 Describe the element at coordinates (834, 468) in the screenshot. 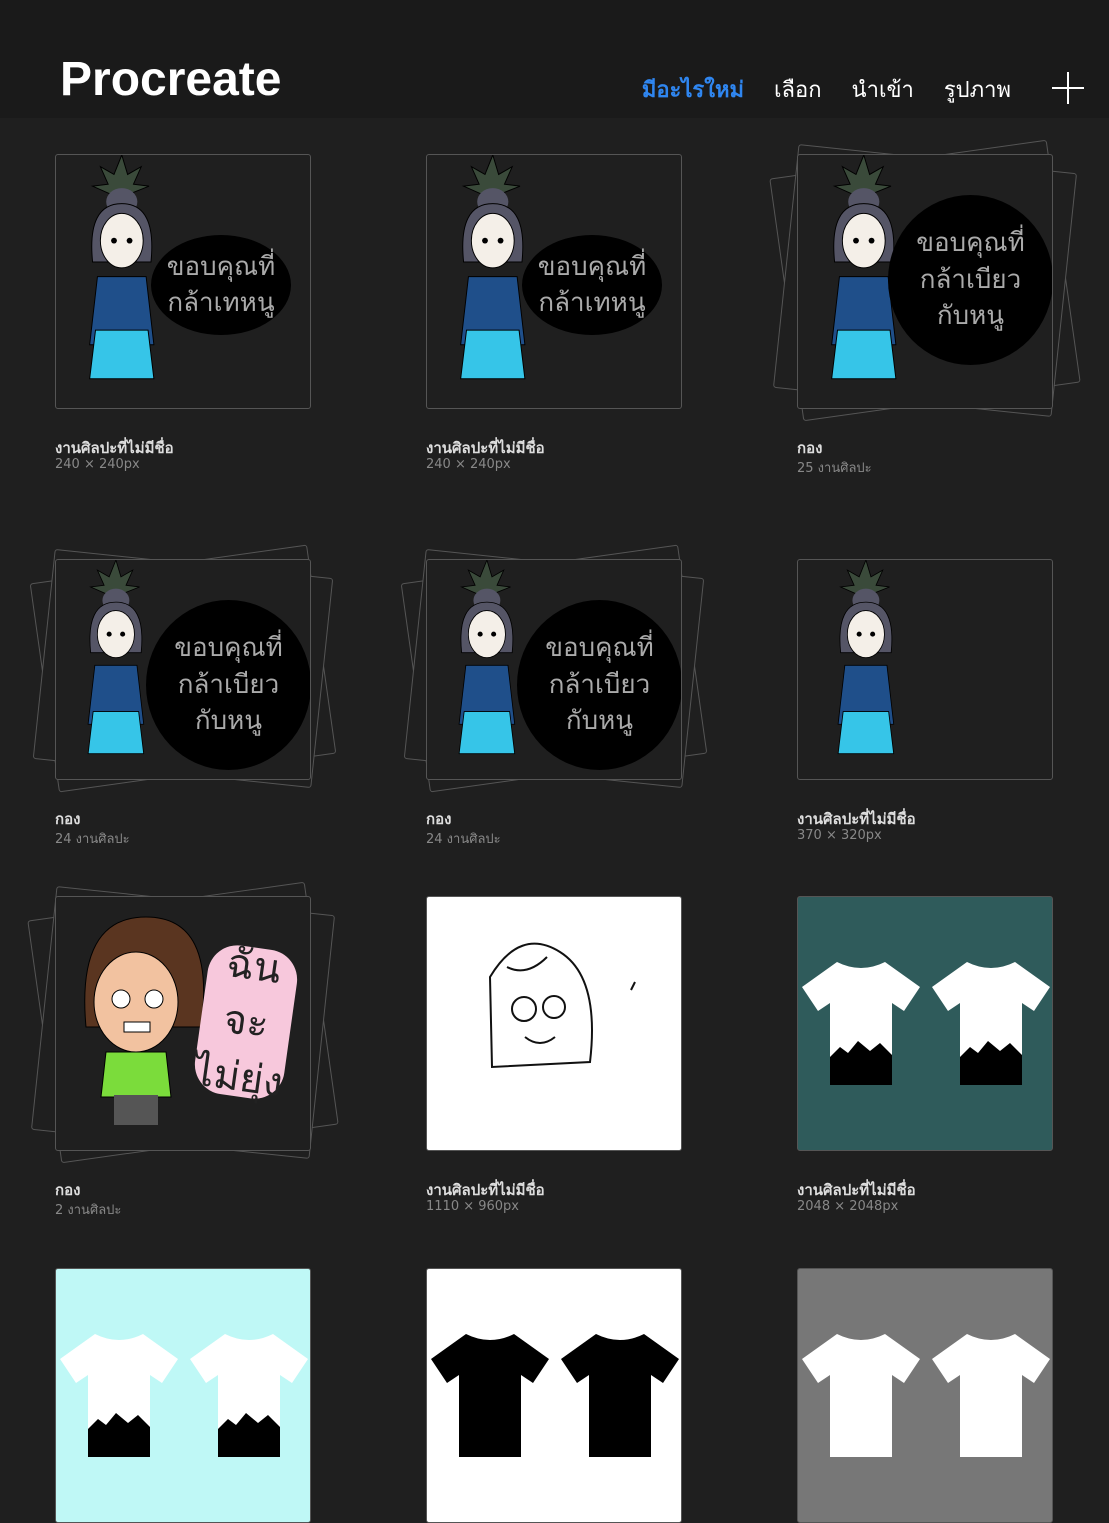

I see `artwork-info: 25 งานศิลปะ` at that location.